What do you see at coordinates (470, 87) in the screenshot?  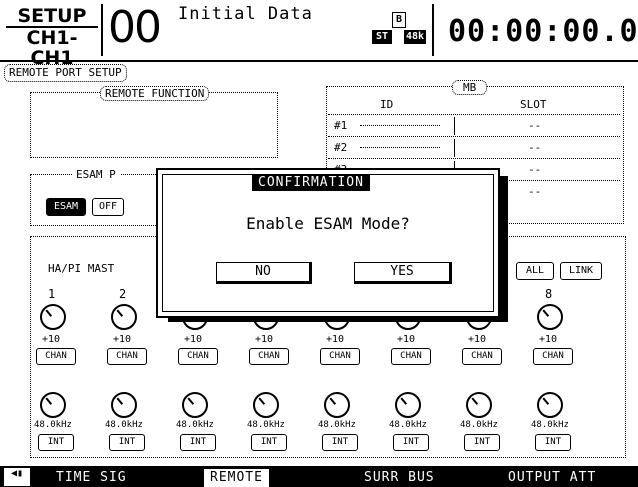 I see `mb-label: MB` at bounding box center [470, 87].